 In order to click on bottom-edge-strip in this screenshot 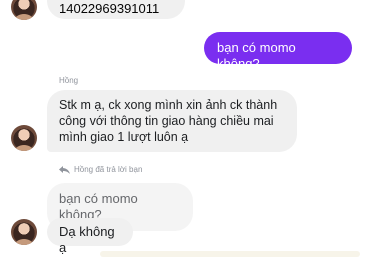, I will do `click(230, 254)`.